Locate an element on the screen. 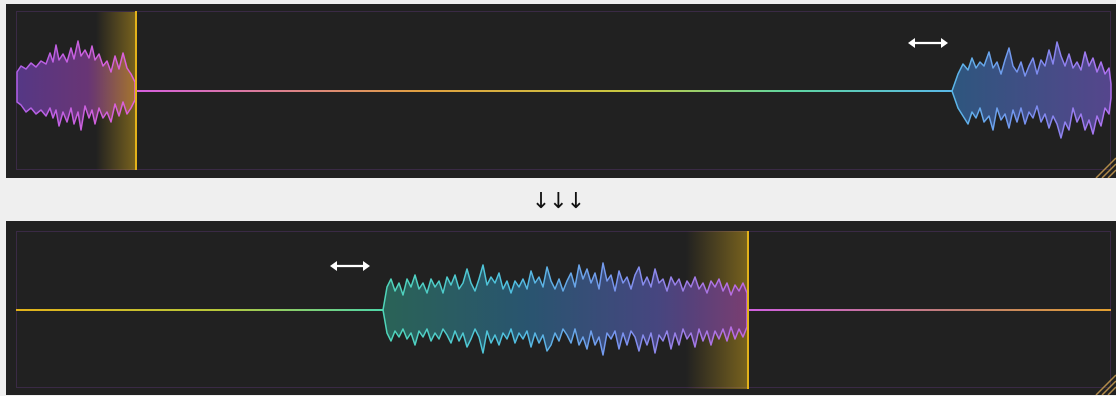  audio-clip is located at coordinates (565, 310).